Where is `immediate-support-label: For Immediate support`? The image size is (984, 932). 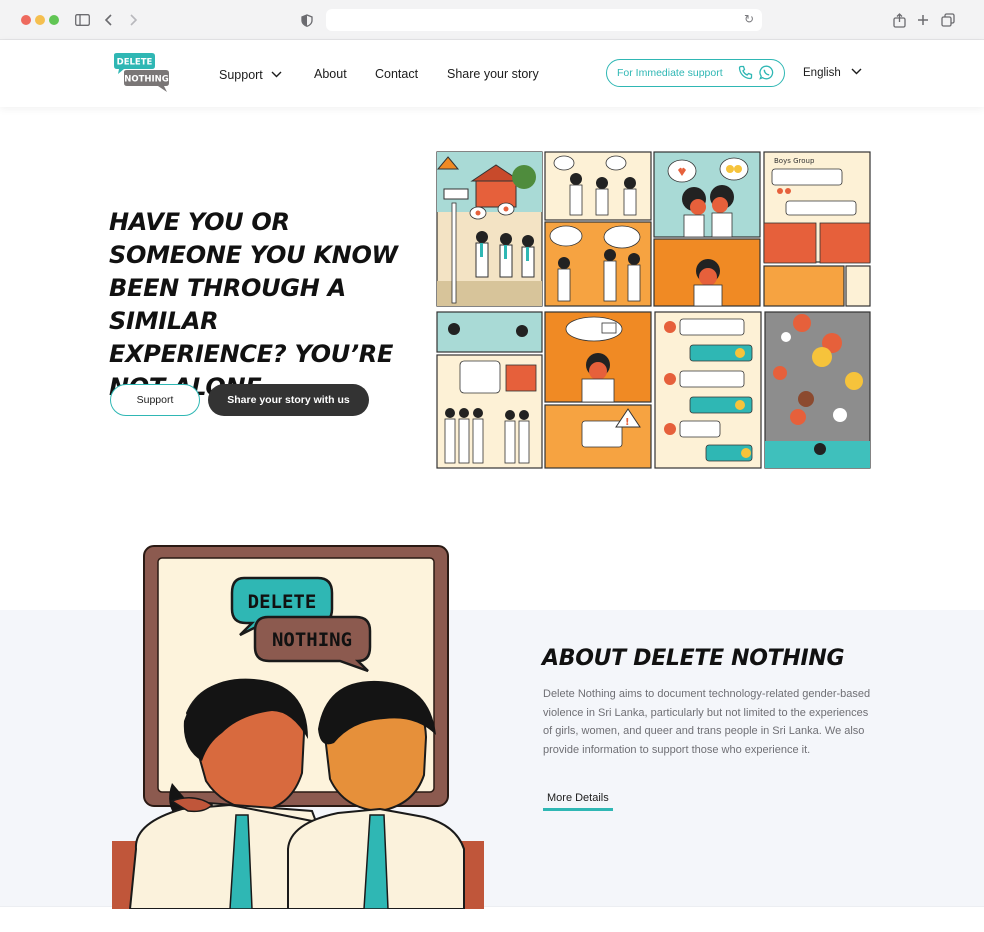
immediate-support-label: For Immediate support is located at coordinates (670, 73).